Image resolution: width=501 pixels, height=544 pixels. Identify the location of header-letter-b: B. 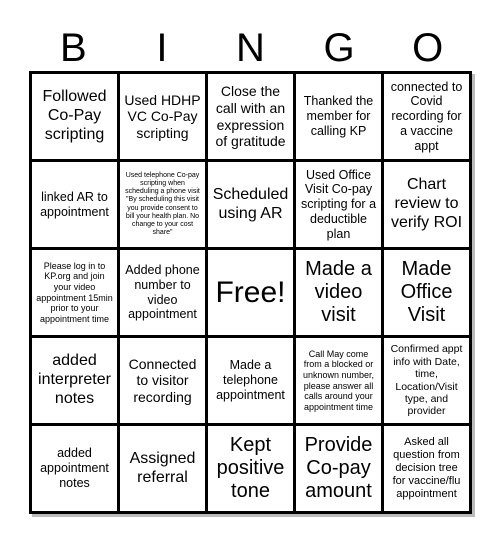
(73, 48).